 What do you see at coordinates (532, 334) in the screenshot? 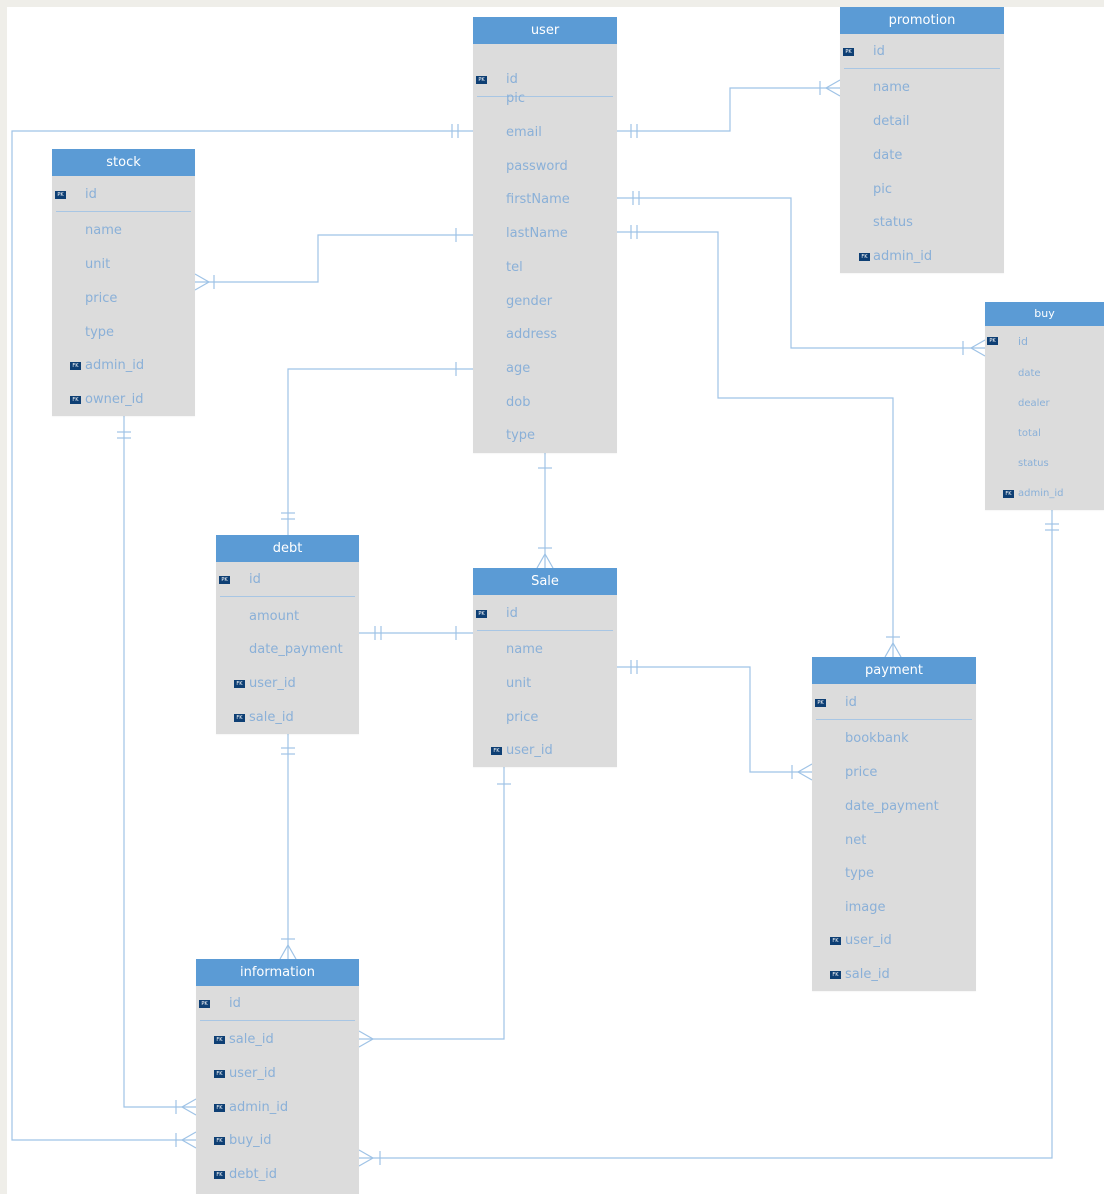
I see `field-label: address` at bounding box center [532, 334].